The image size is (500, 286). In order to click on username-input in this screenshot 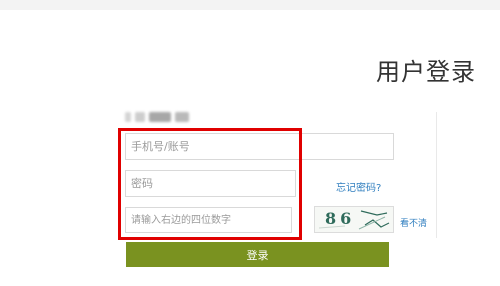, I will do `click(259, 146)`.